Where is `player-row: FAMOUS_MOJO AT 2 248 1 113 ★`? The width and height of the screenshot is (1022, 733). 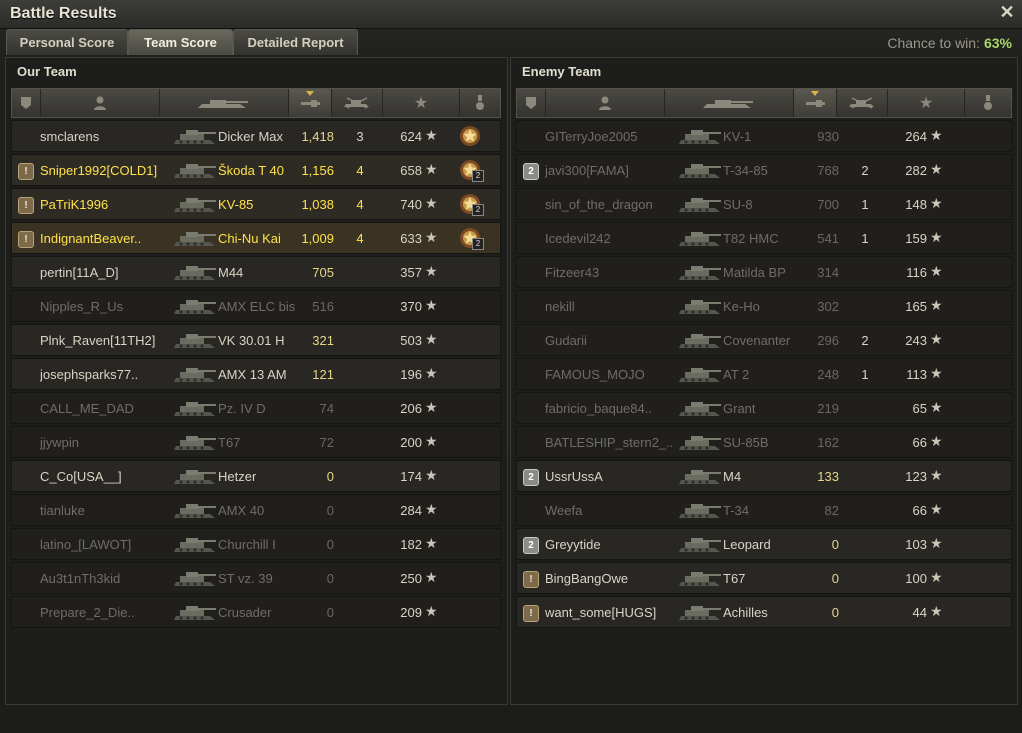
player-row: FAMOUS_MOJO AT 2 248 1 113 ★ is located at coordinates (764, 374).